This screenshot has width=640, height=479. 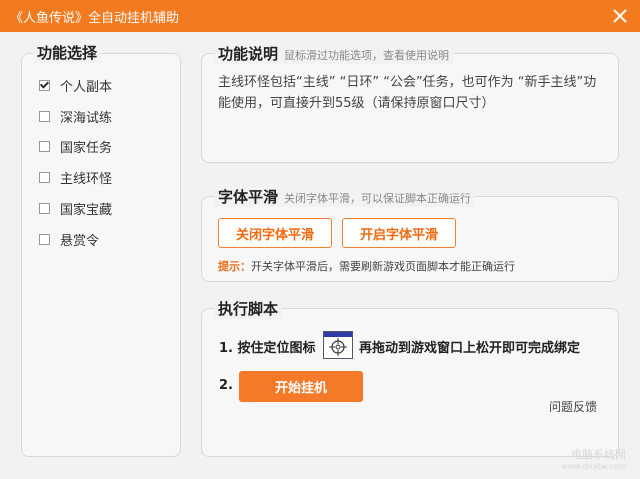 I want to click on option-item: 主线环怪, so click(x=75, y=177).